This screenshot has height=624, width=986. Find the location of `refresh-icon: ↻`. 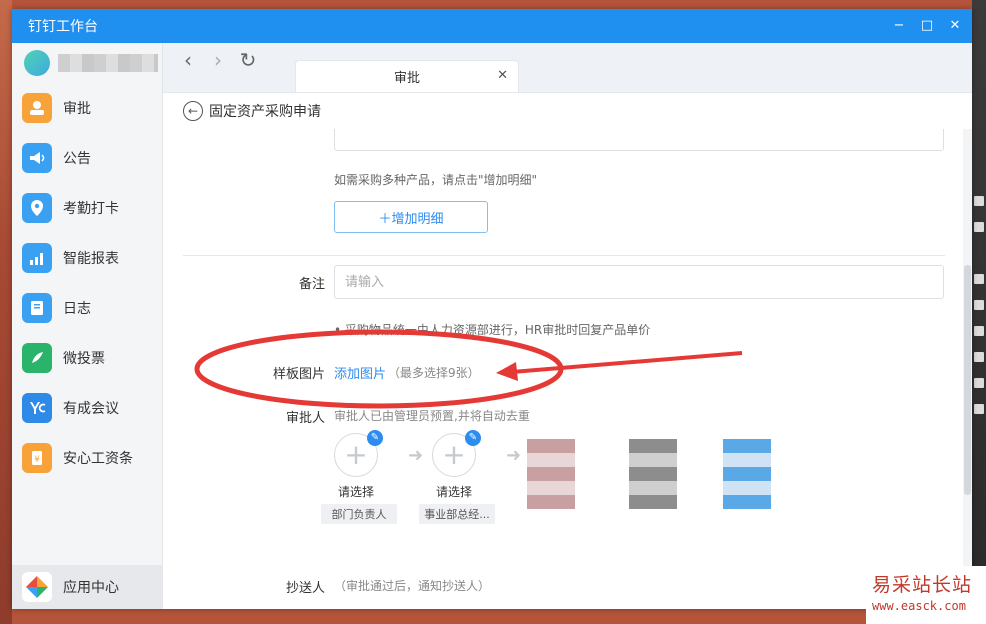

refresh-icon: ↻ is located at coordinates (248, 60).